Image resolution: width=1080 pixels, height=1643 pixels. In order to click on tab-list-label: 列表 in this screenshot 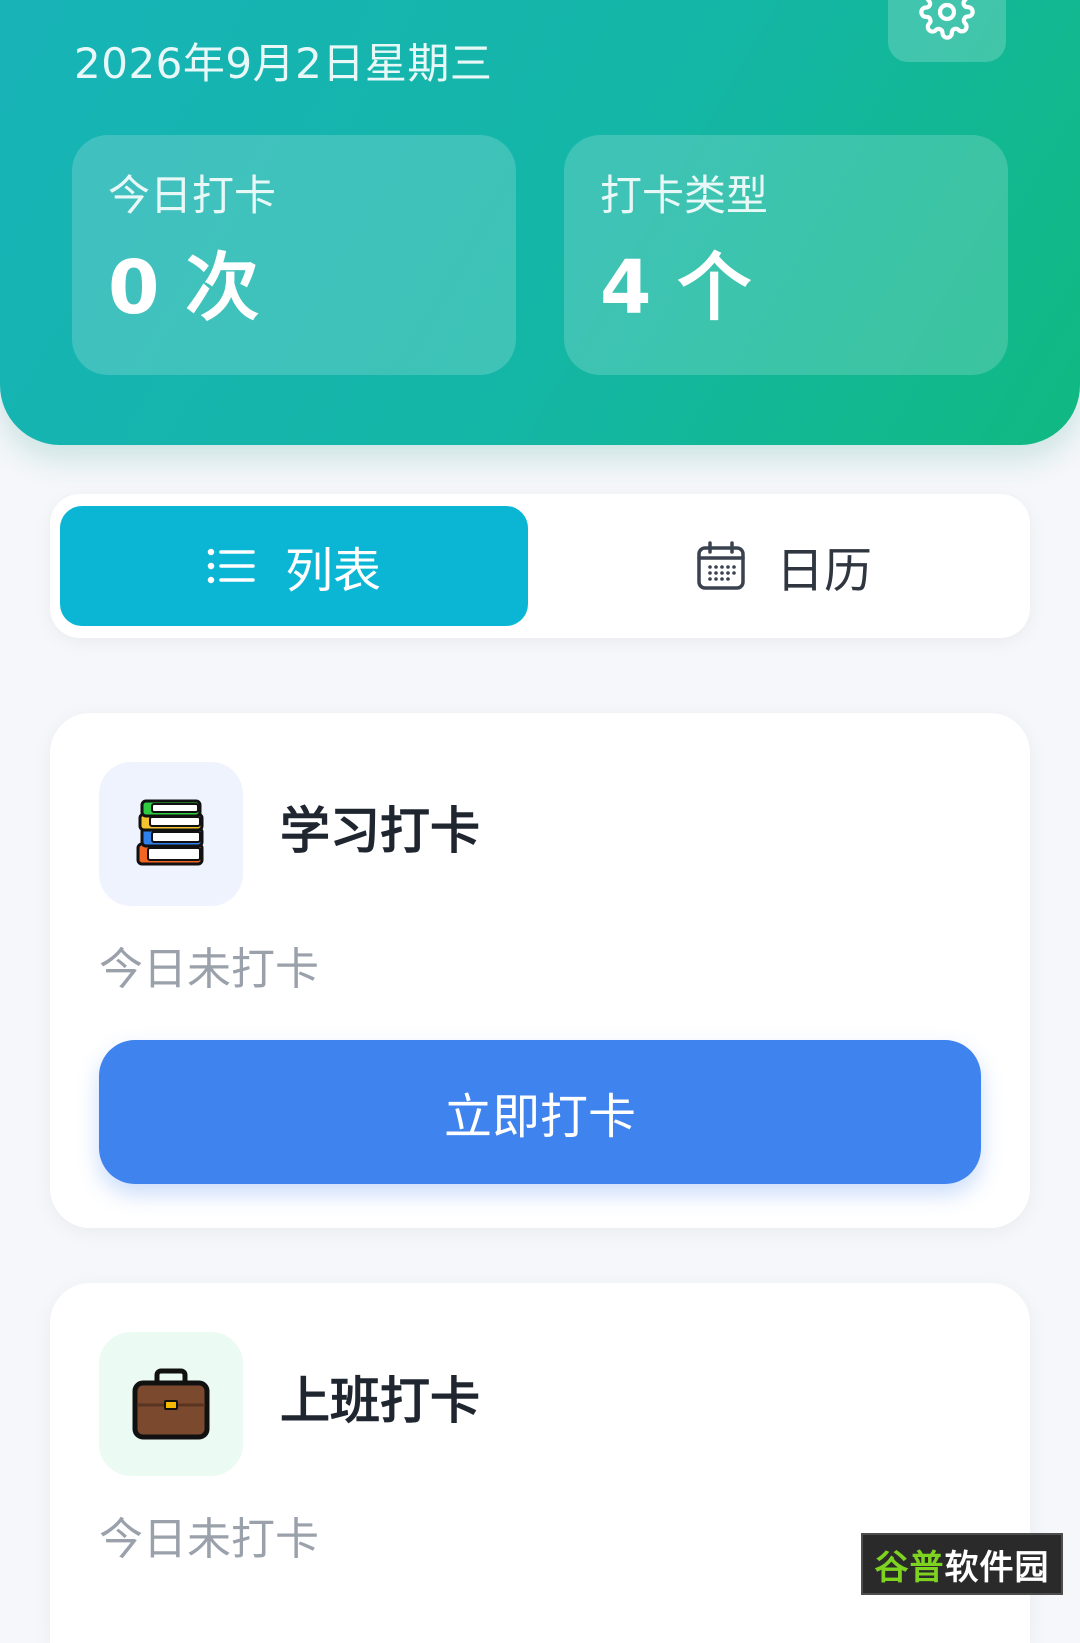, I will do `click(332, 571)`.